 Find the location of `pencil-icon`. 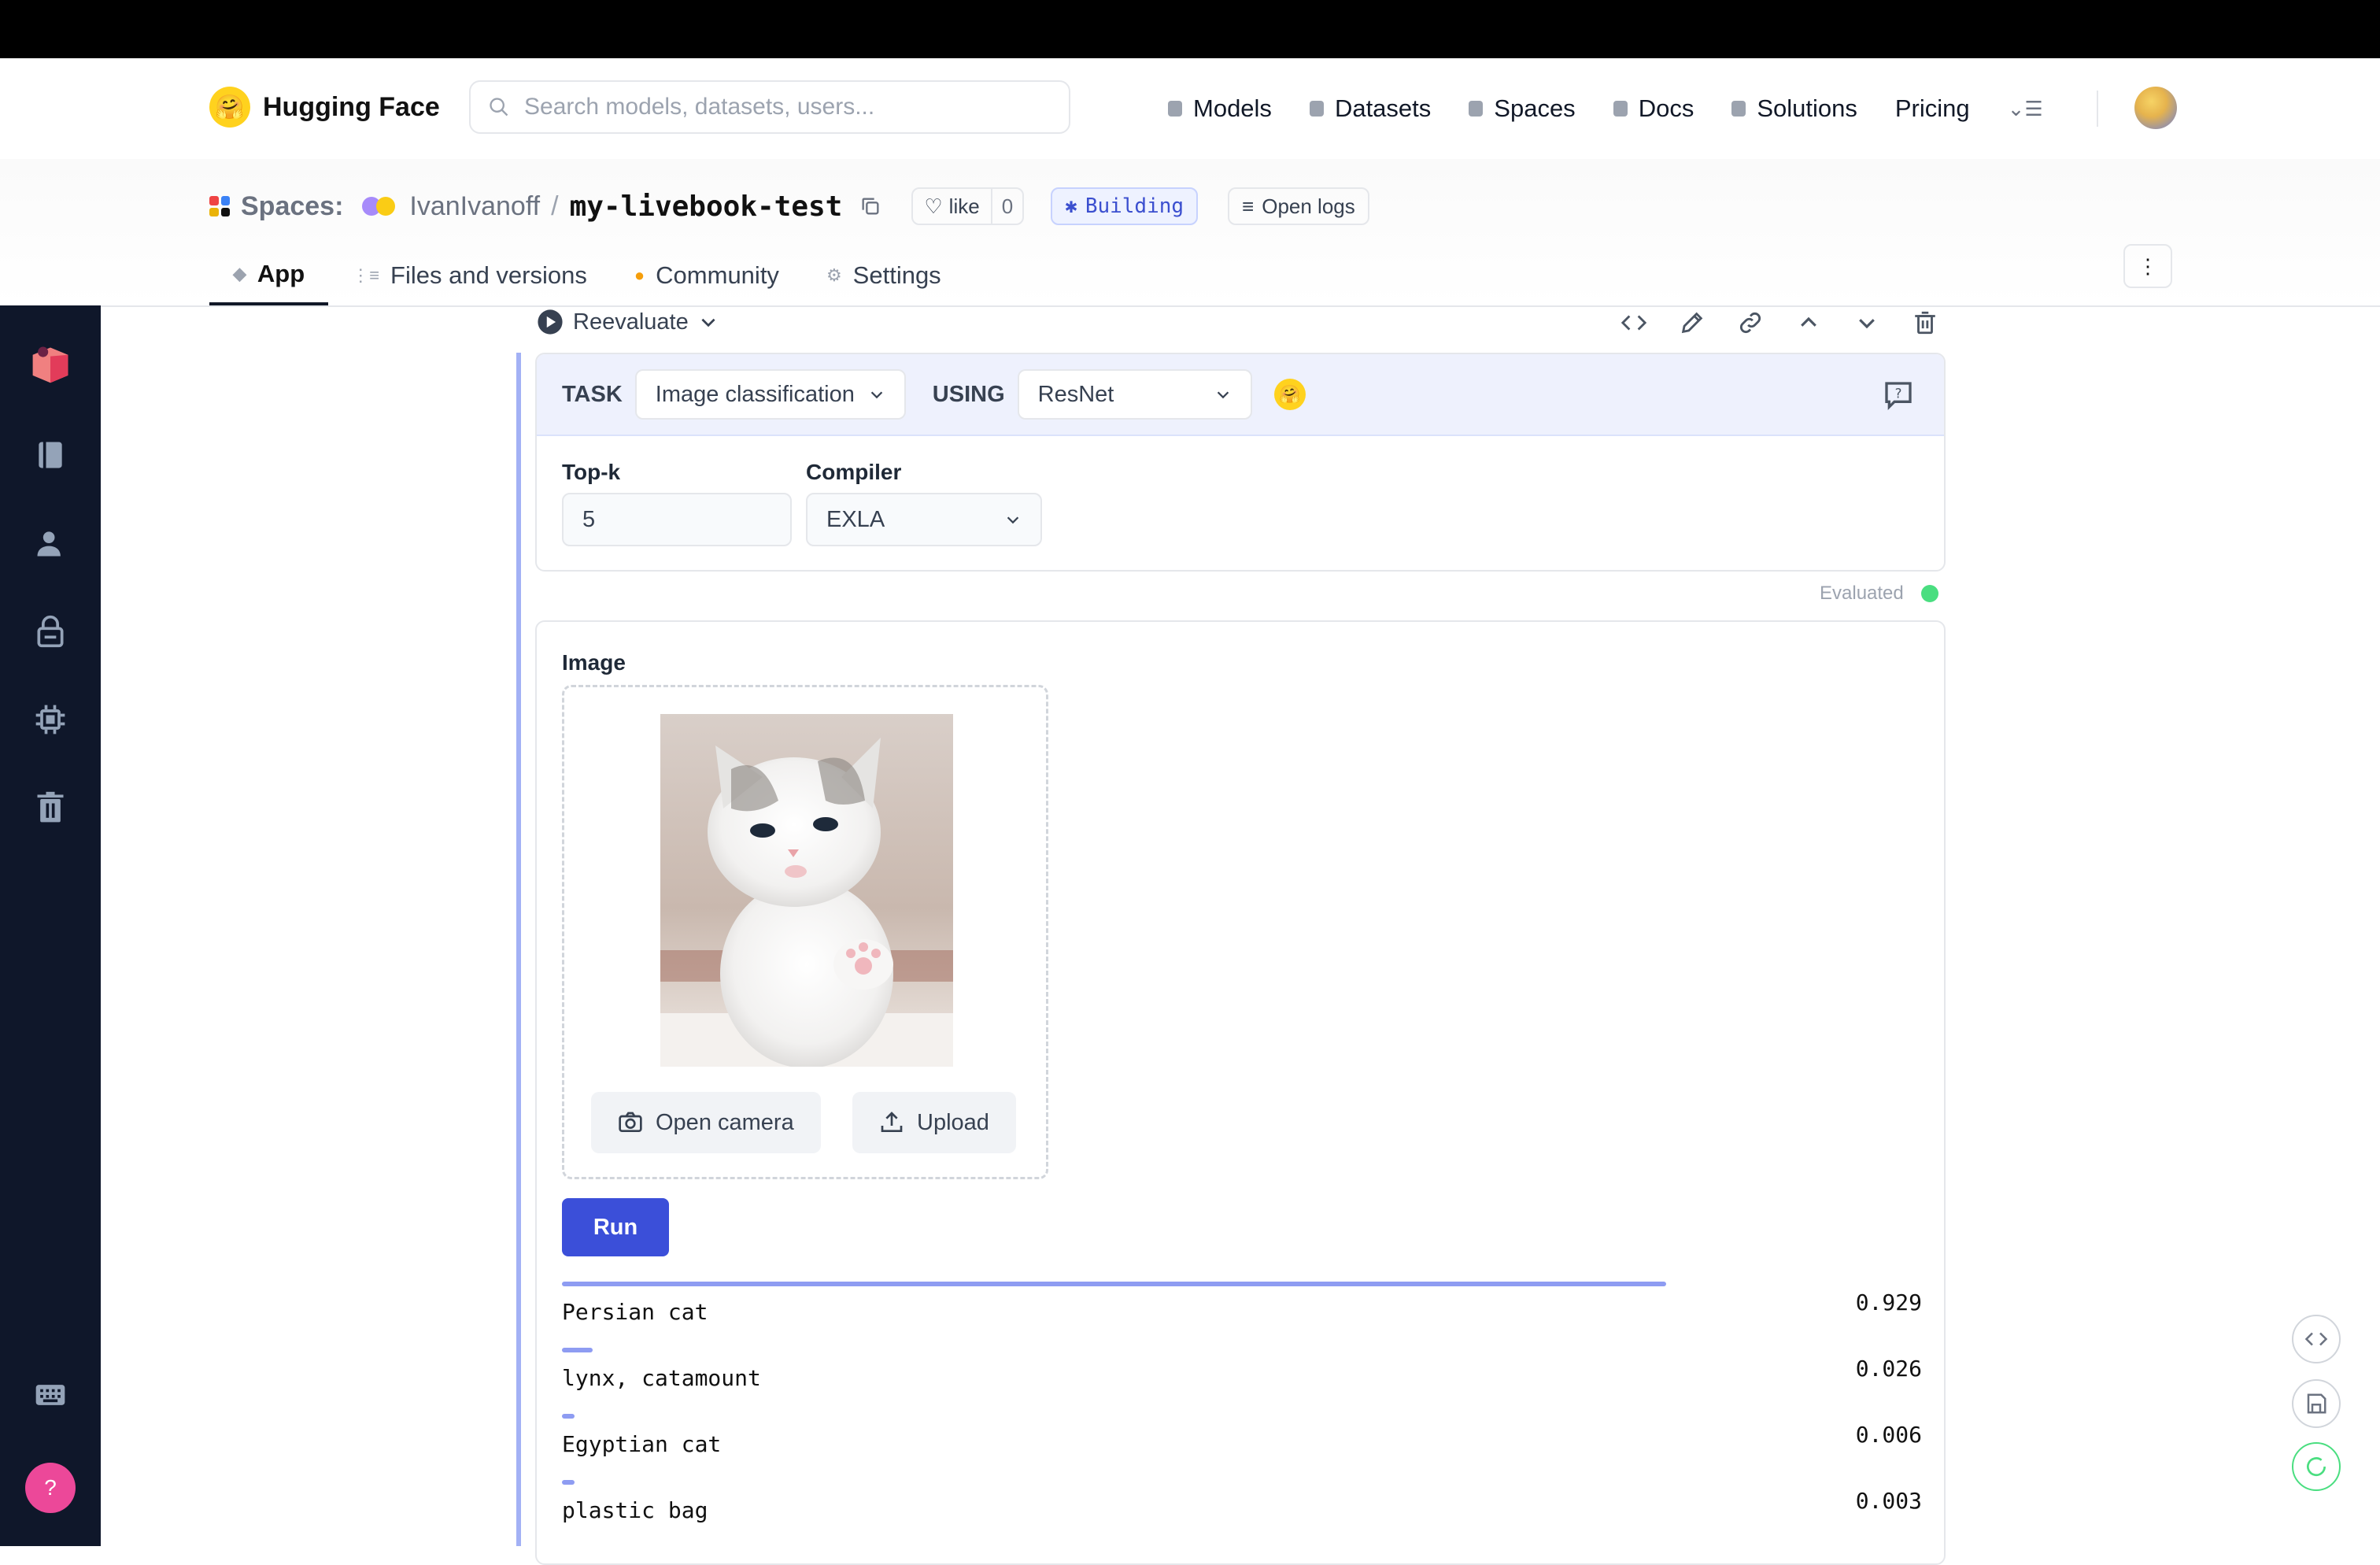

pencil-icon is located at coordinates (1692, 323).